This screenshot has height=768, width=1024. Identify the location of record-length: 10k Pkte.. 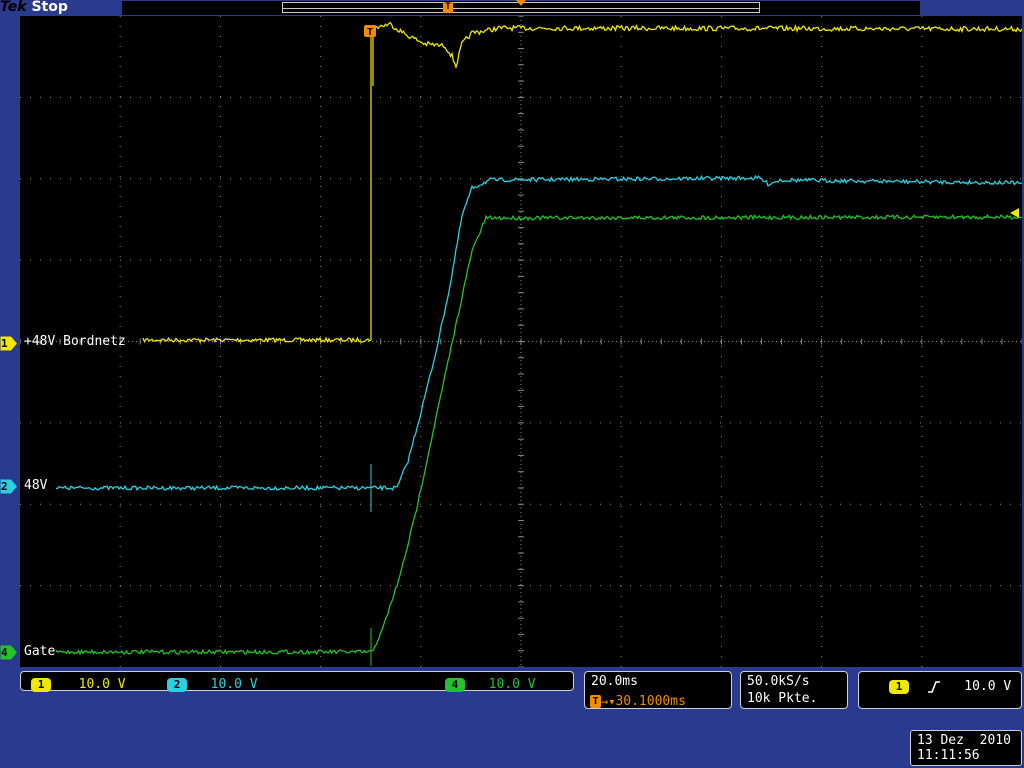
(782, 698).